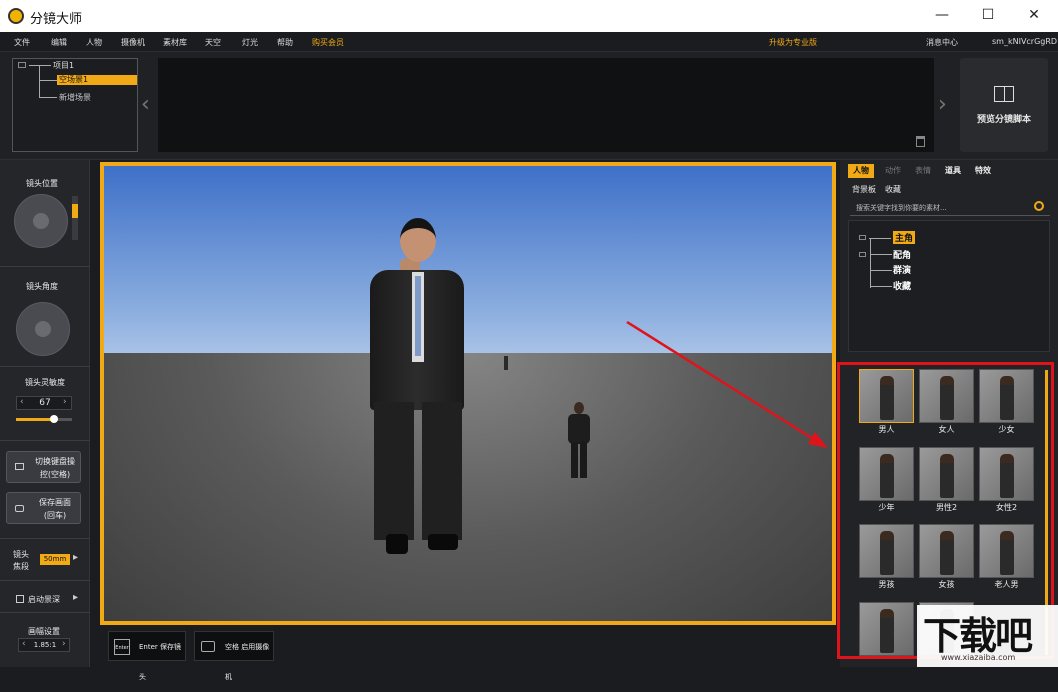  Describe the element at coordinates (727, 384) in the screenshot. I see `annotation-arrow` at that location.